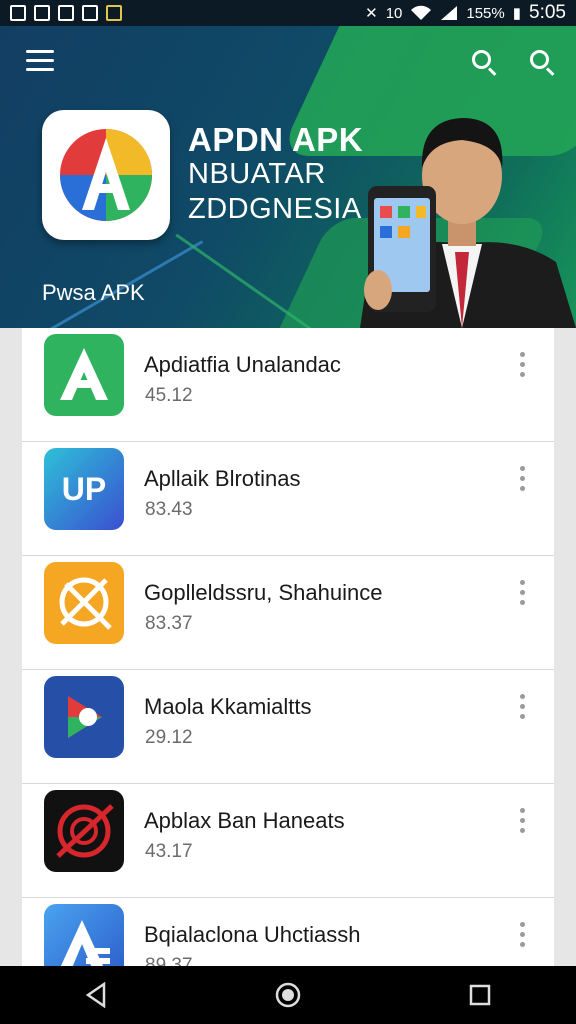 Image resolution: width=576 pixels, height=1024 pixels. I want to click on app-logo, so click(106, 175).